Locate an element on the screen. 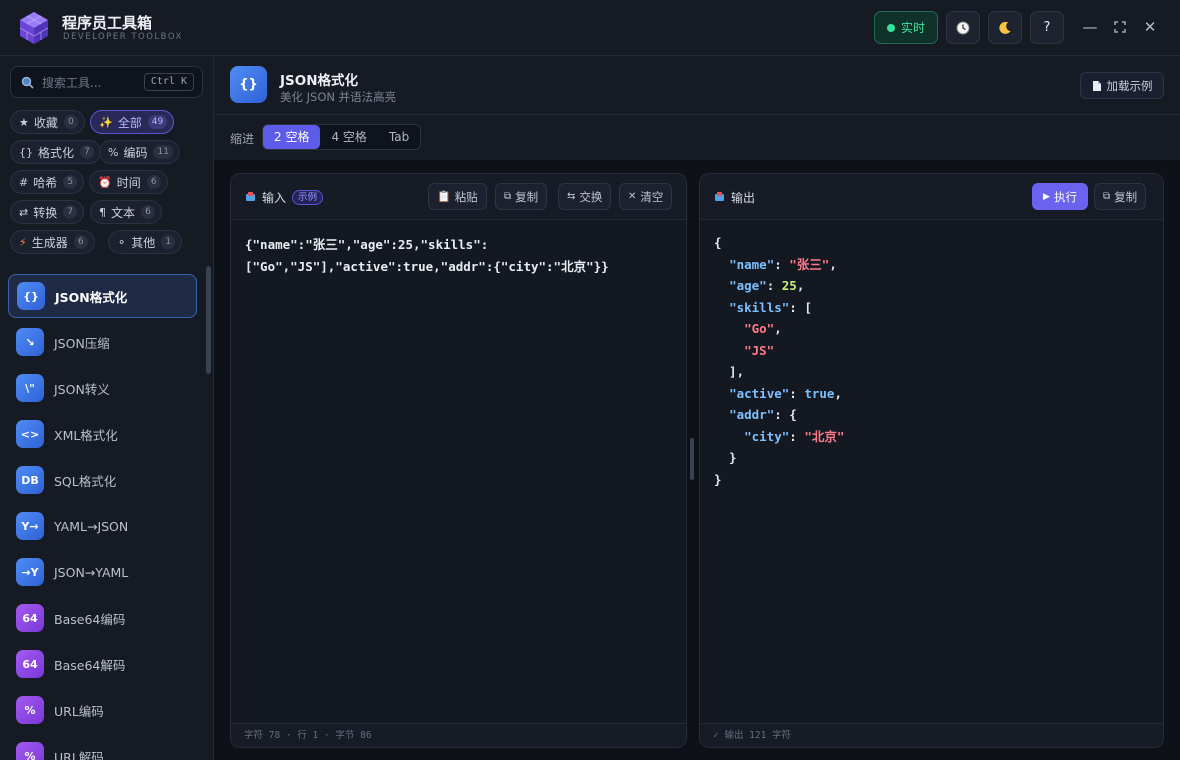  minimize-button: — is located at coordinates (1090, 27).